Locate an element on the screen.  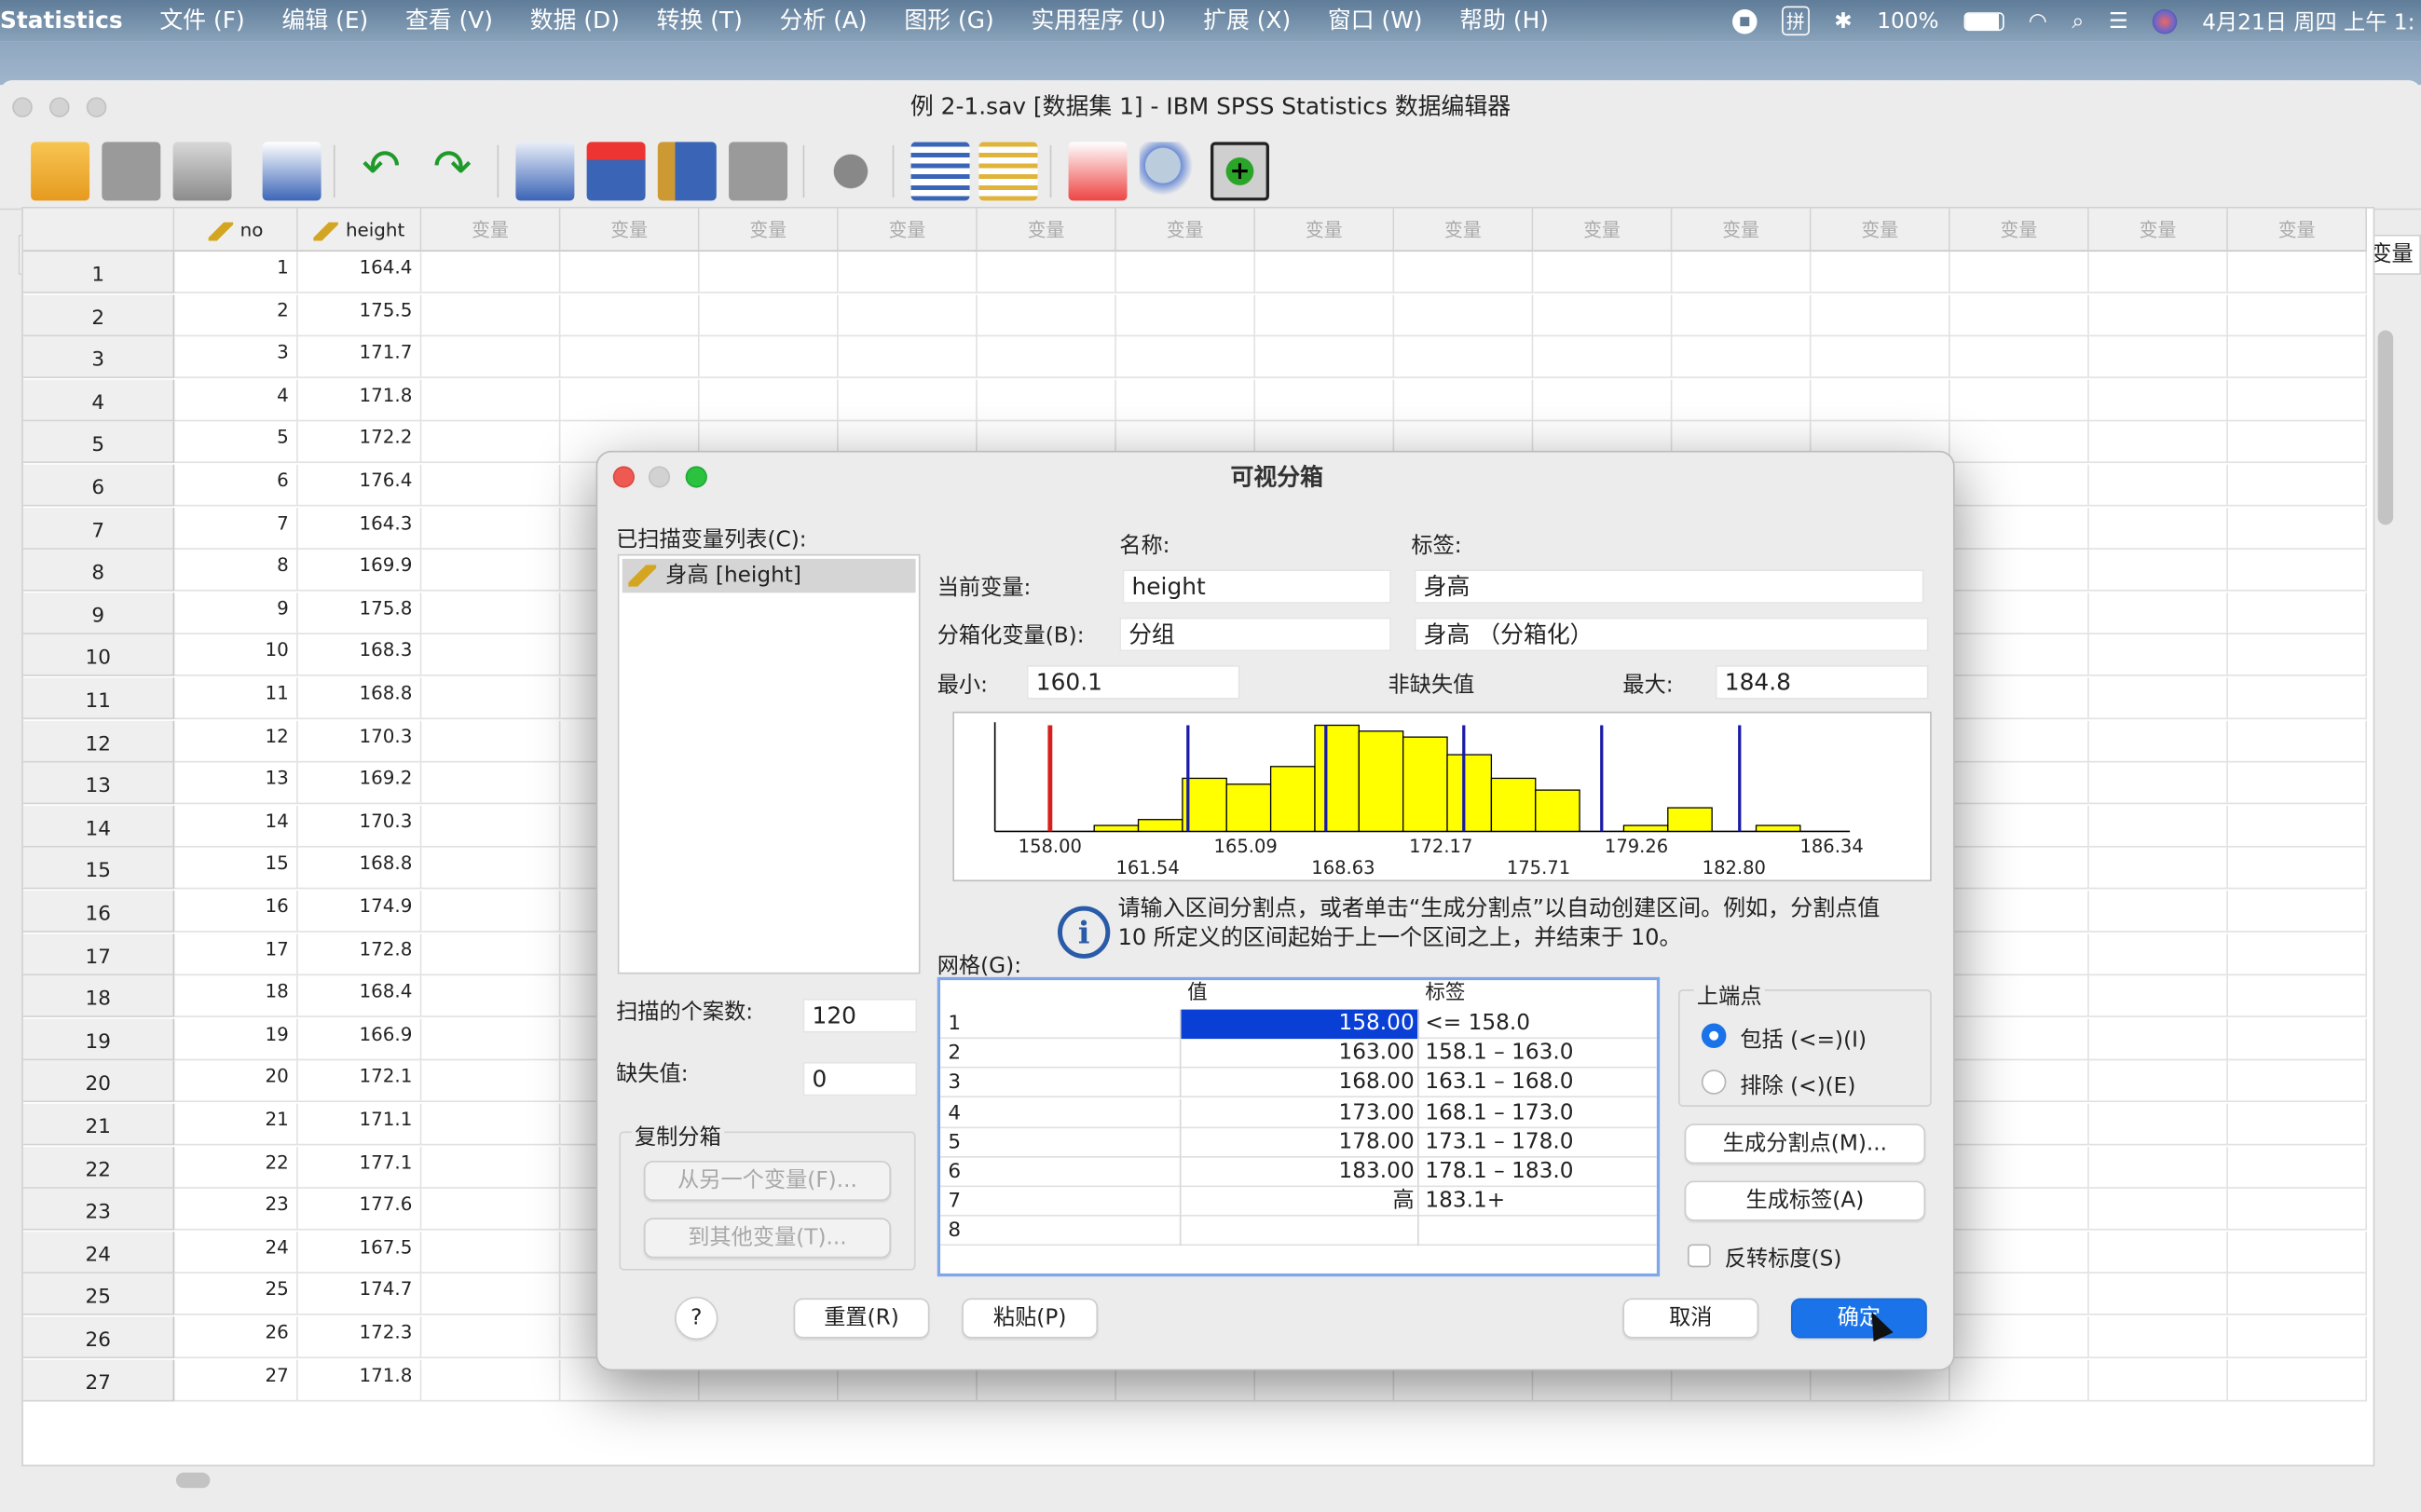
menu-item: 窗口 (W) is located at coordinates (1375, 21).